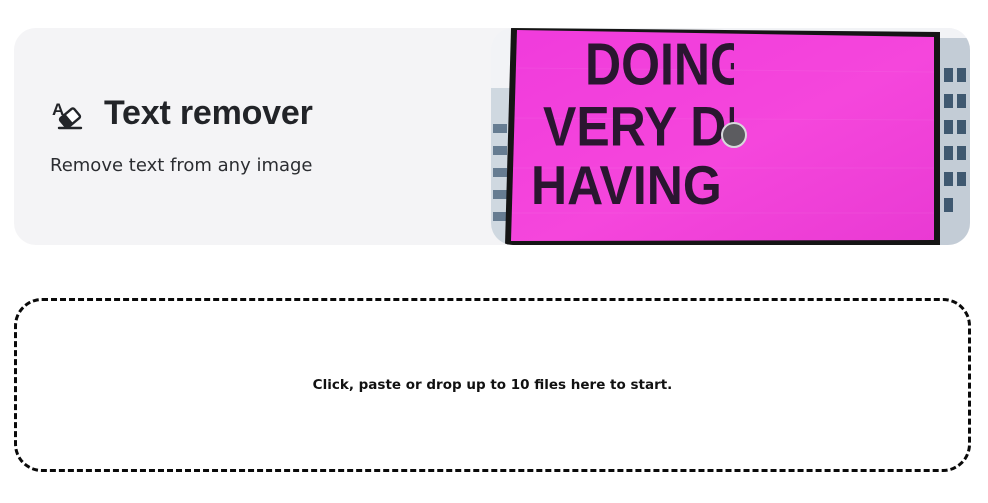 This screenshot has height=503, width=988. What do you see at coordinates (208, 113) in the screenshot?
I see `page-title: Text remover` at bounding box center [208, 113].